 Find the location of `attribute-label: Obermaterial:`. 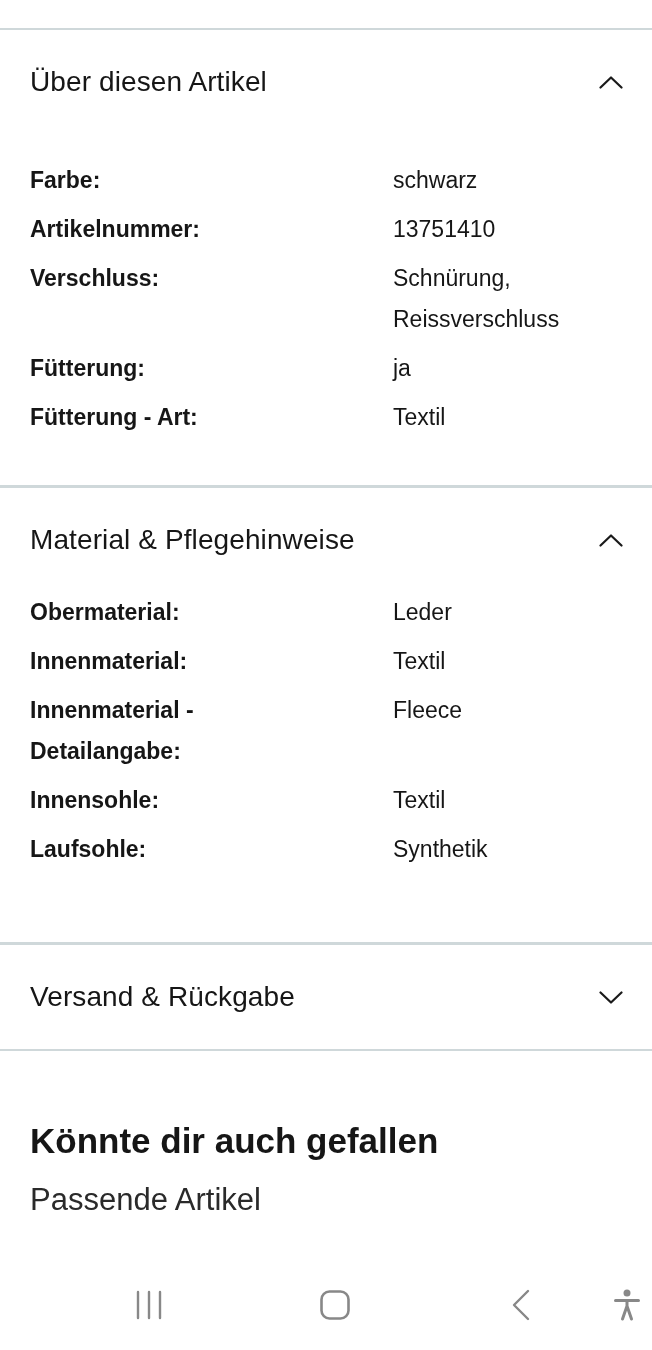

attribute-label: Obermaterial: is located at coordinates (105, 612).